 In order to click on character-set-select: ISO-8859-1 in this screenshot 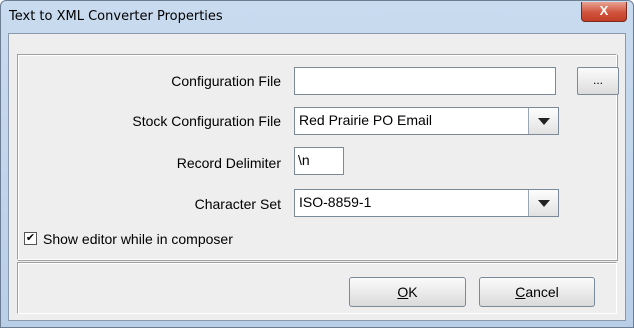, I will do `click(426, 203)`.